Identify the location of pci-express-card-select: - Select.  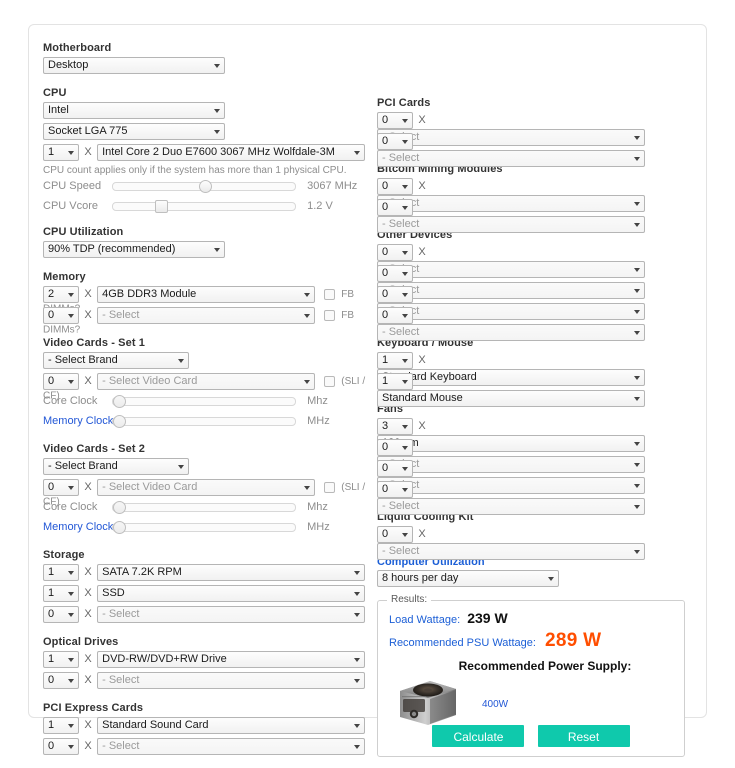
(231, 746).